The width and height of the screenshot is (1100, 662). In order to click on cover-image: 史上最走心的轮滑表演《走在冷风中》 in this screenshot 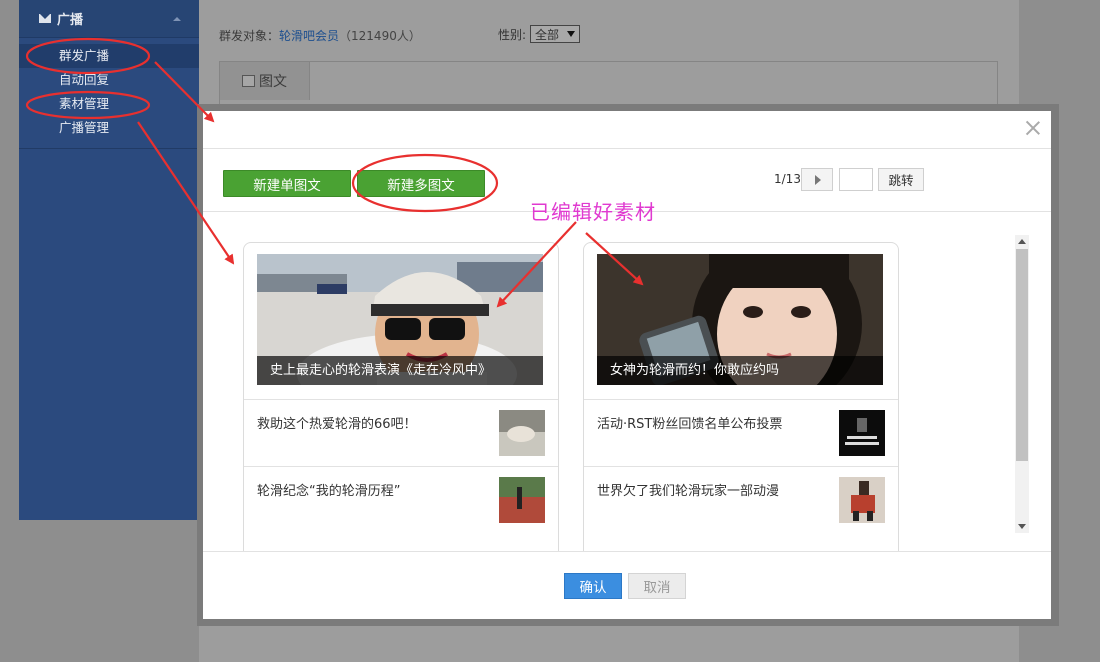, I will do `click(400, 319)`.